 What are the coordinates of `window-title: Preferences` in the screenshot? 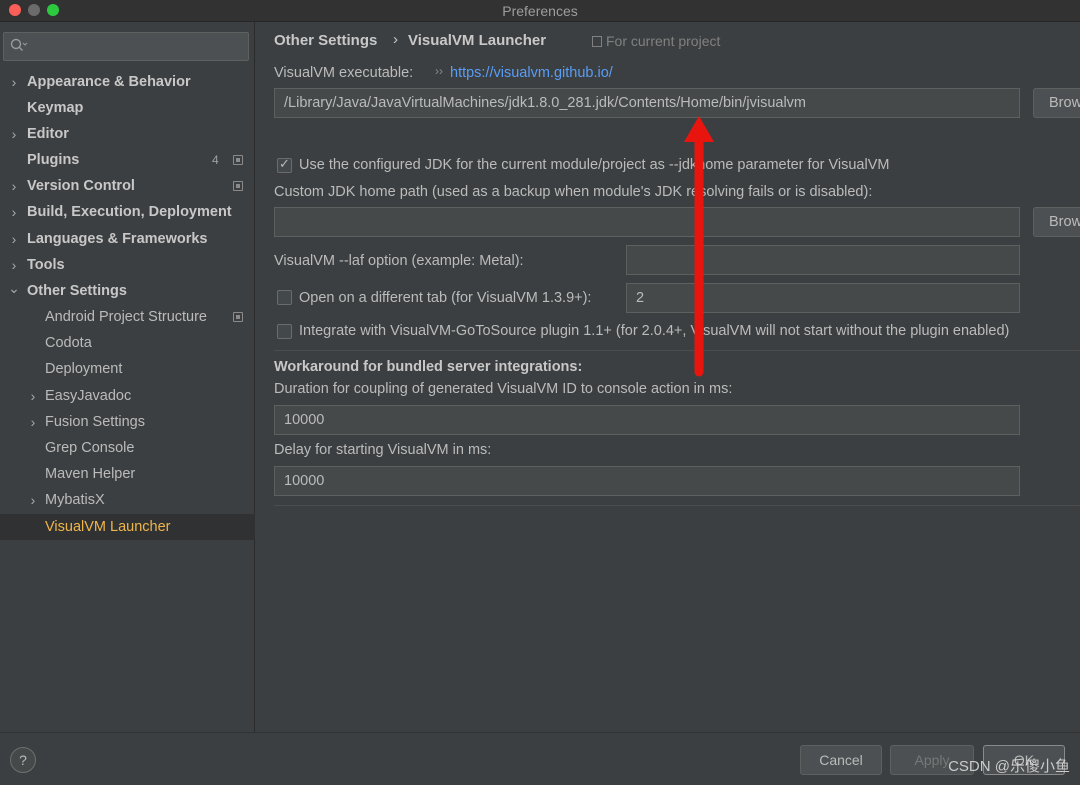 It's located at (540, 11).